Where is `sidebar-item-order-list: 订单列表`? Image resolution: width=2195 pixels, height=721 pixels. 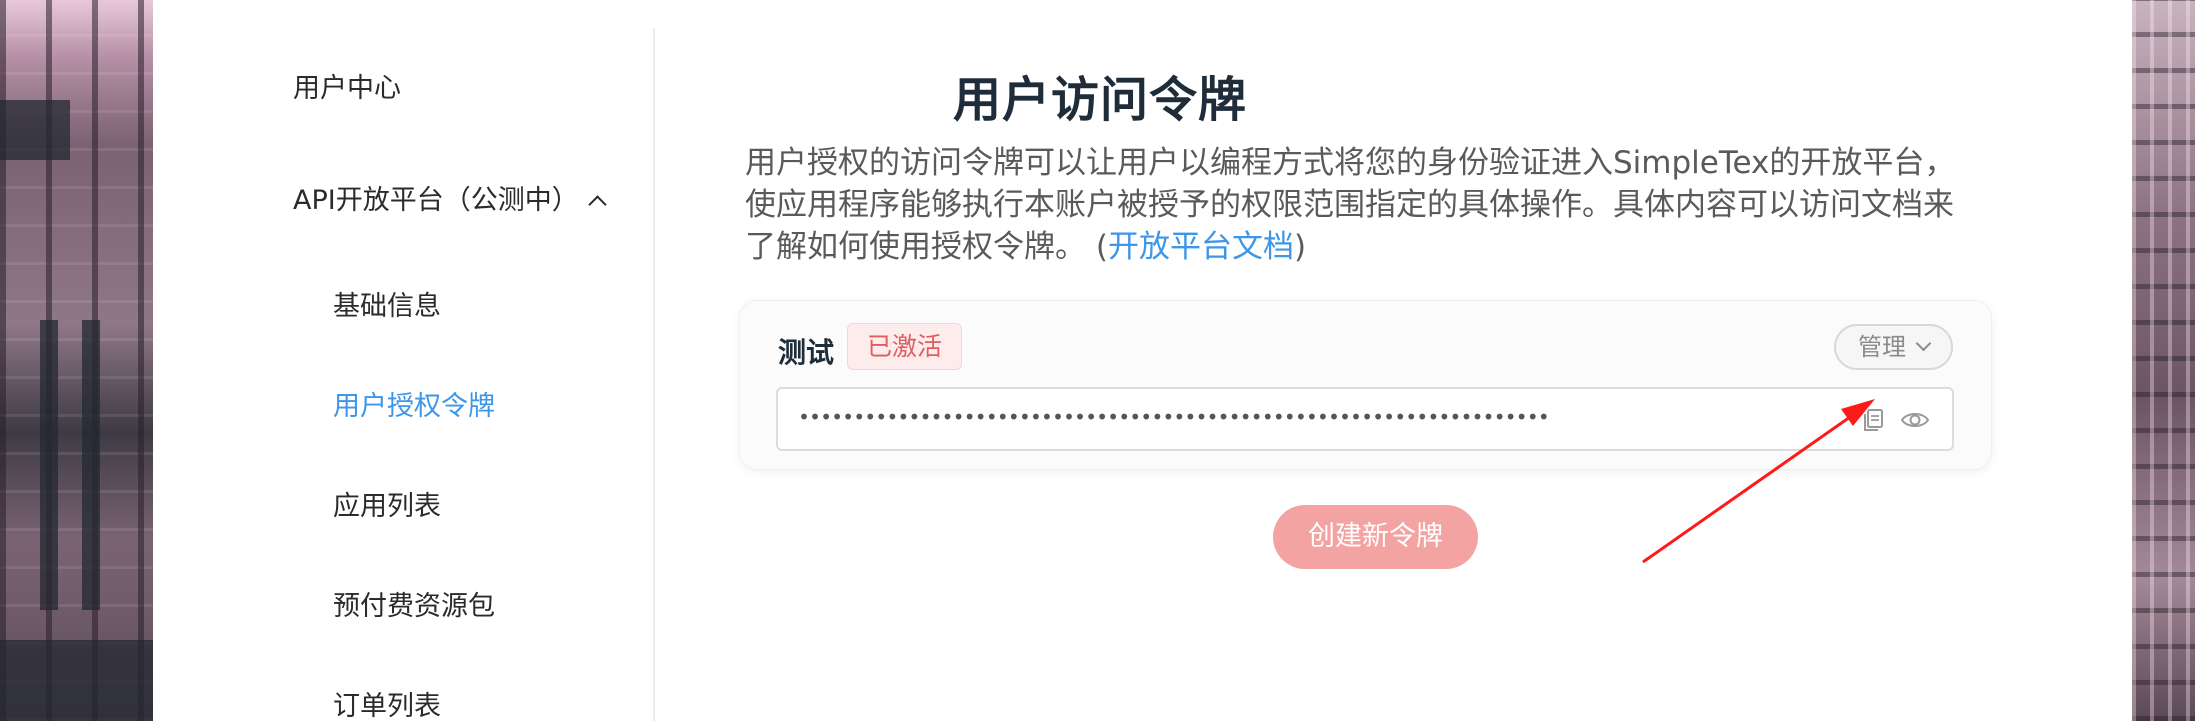
sidebar-item-order-list: 订单列表 is located at coordinates (387, 702).